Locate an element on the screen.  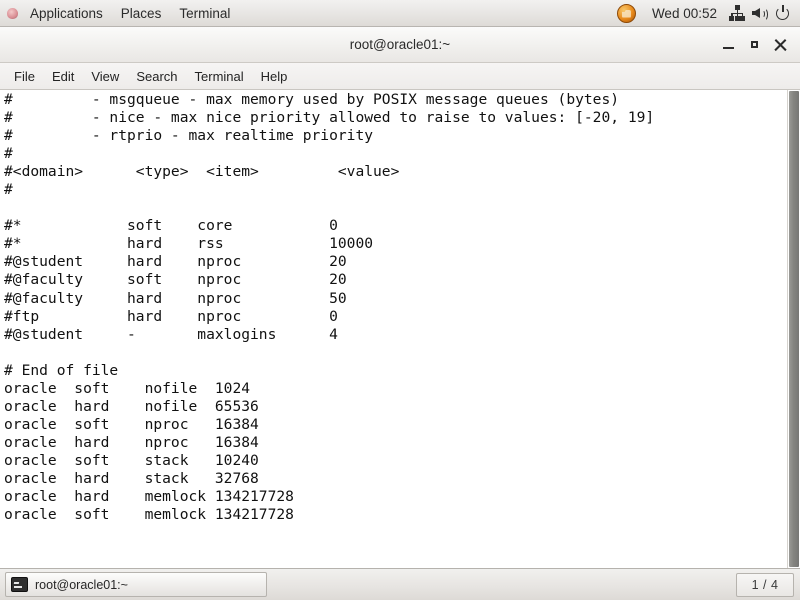
taskbar-window-button: root@oracle01:~ is located at coordinates (136, 584).